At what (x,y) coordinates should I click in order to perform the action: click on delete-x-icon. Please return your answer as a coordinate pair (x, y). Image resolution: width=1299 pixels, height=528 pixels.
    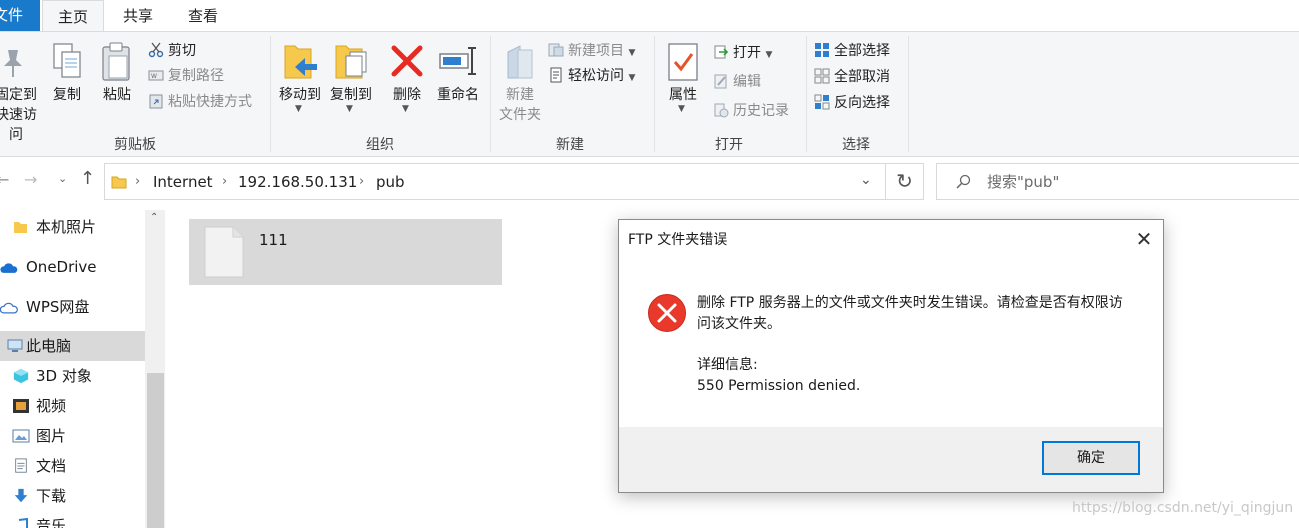
    Looking at the image, I should click on (407, 61).